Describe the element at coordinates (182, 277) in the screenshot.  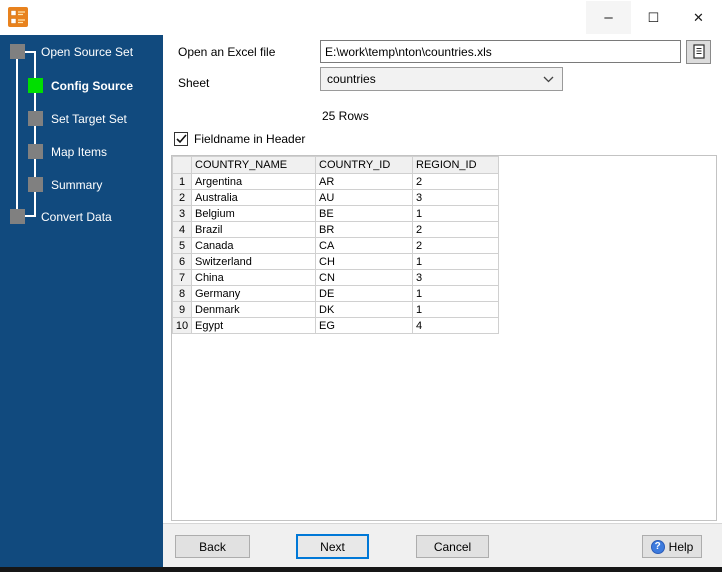
I see `row-number: 7` at that location.